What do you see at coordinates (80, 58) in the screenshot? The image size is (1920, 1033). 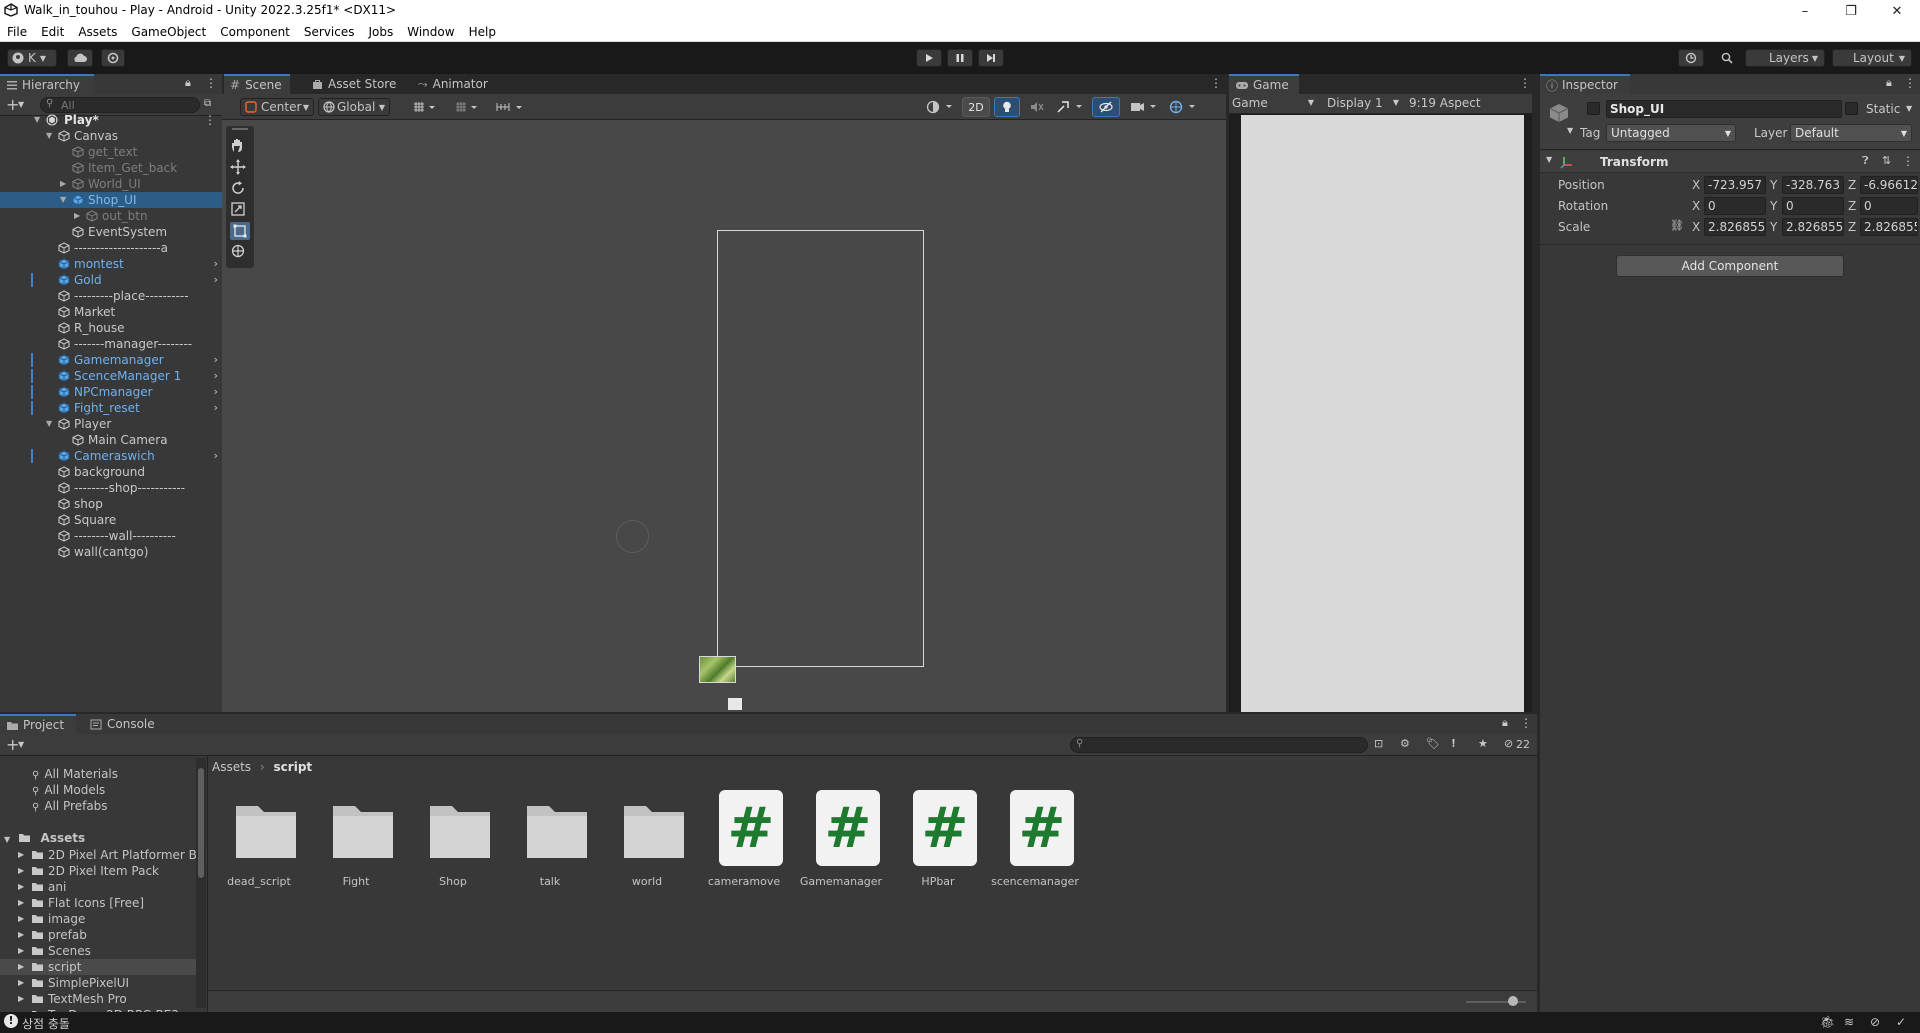 I see `cloud-button` at bounding box center [80, 58].